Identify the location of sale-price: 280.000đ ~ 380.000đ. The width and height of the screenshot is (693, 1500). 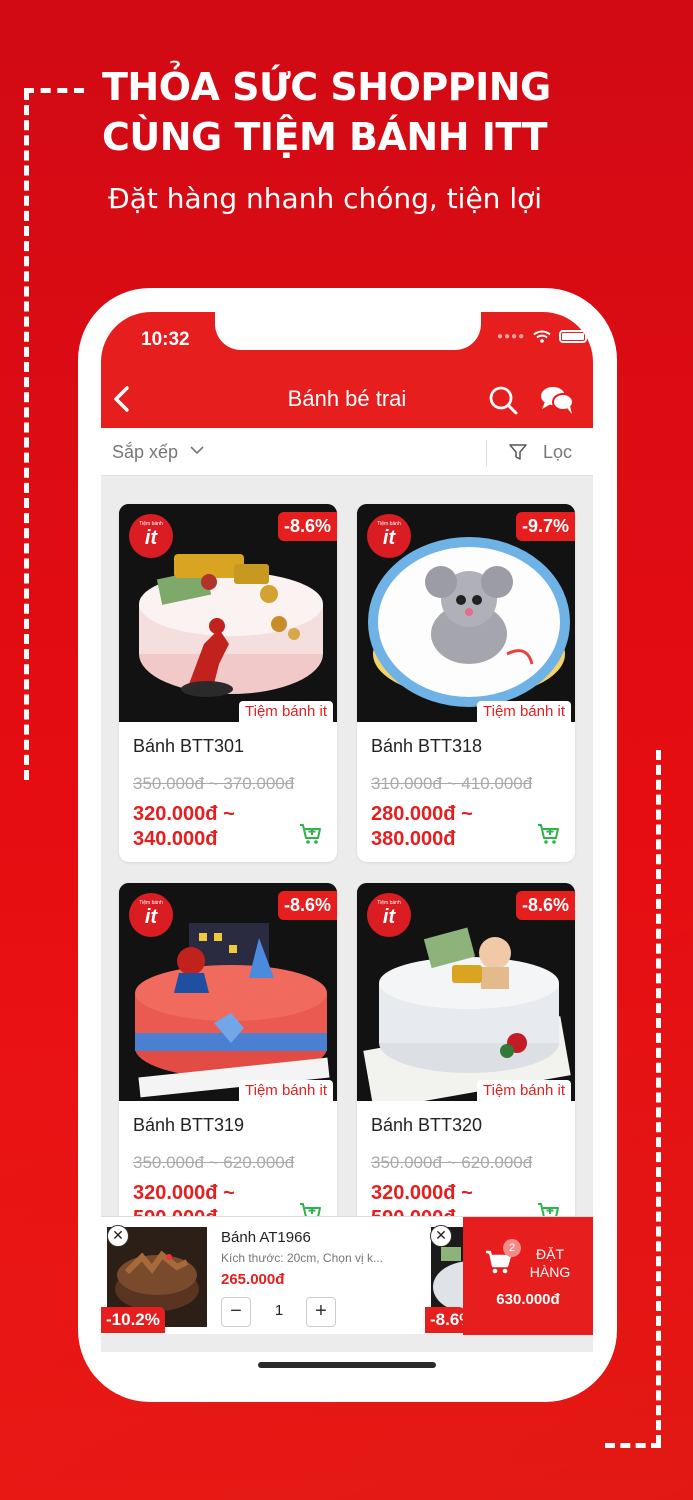
(422, 826).